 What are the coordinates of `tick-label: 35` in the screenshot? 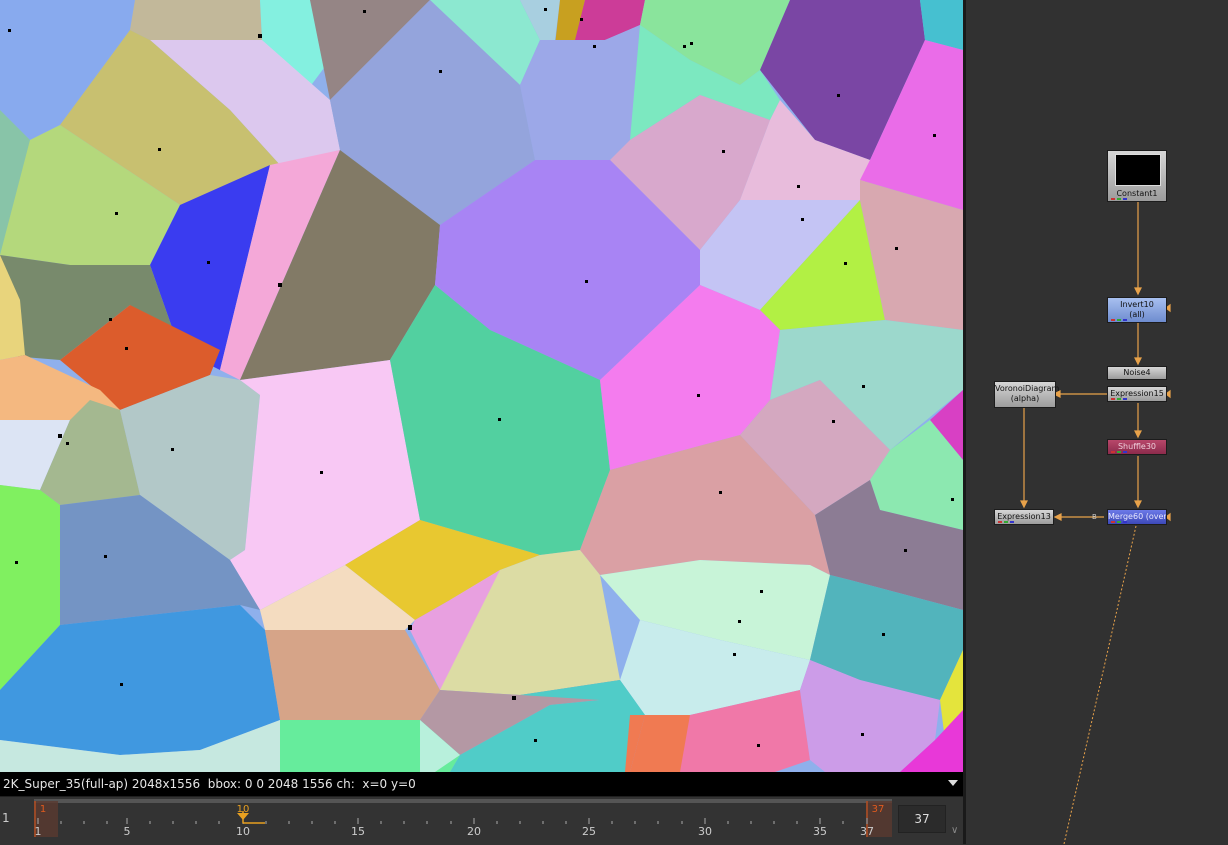 It's located at (820, 831).